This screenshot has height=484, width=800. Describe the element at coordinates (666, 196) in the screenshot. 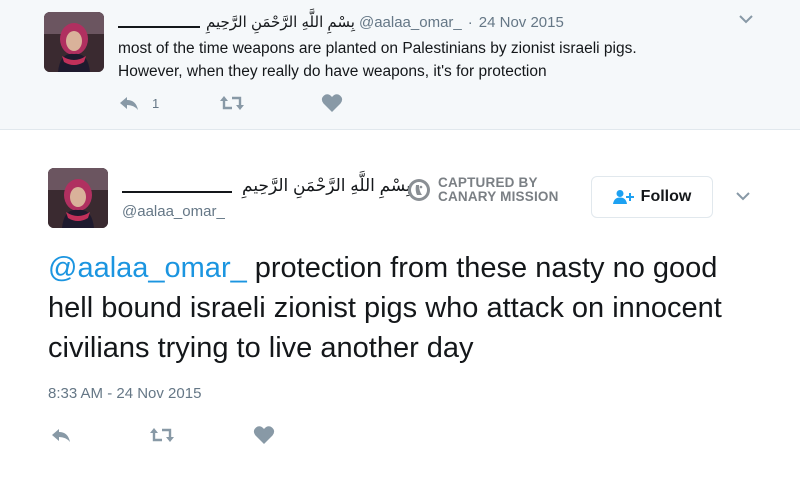

I see `follow-label: Follow` at that location.